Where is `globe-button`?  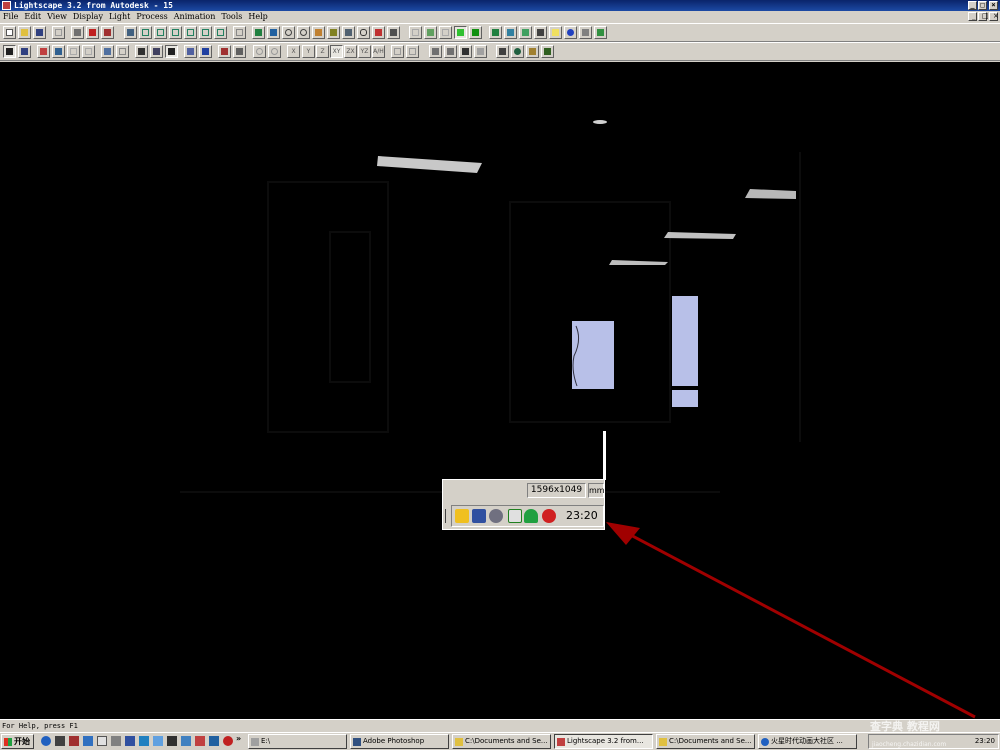 globe-button is located at coordinates (570, 32).